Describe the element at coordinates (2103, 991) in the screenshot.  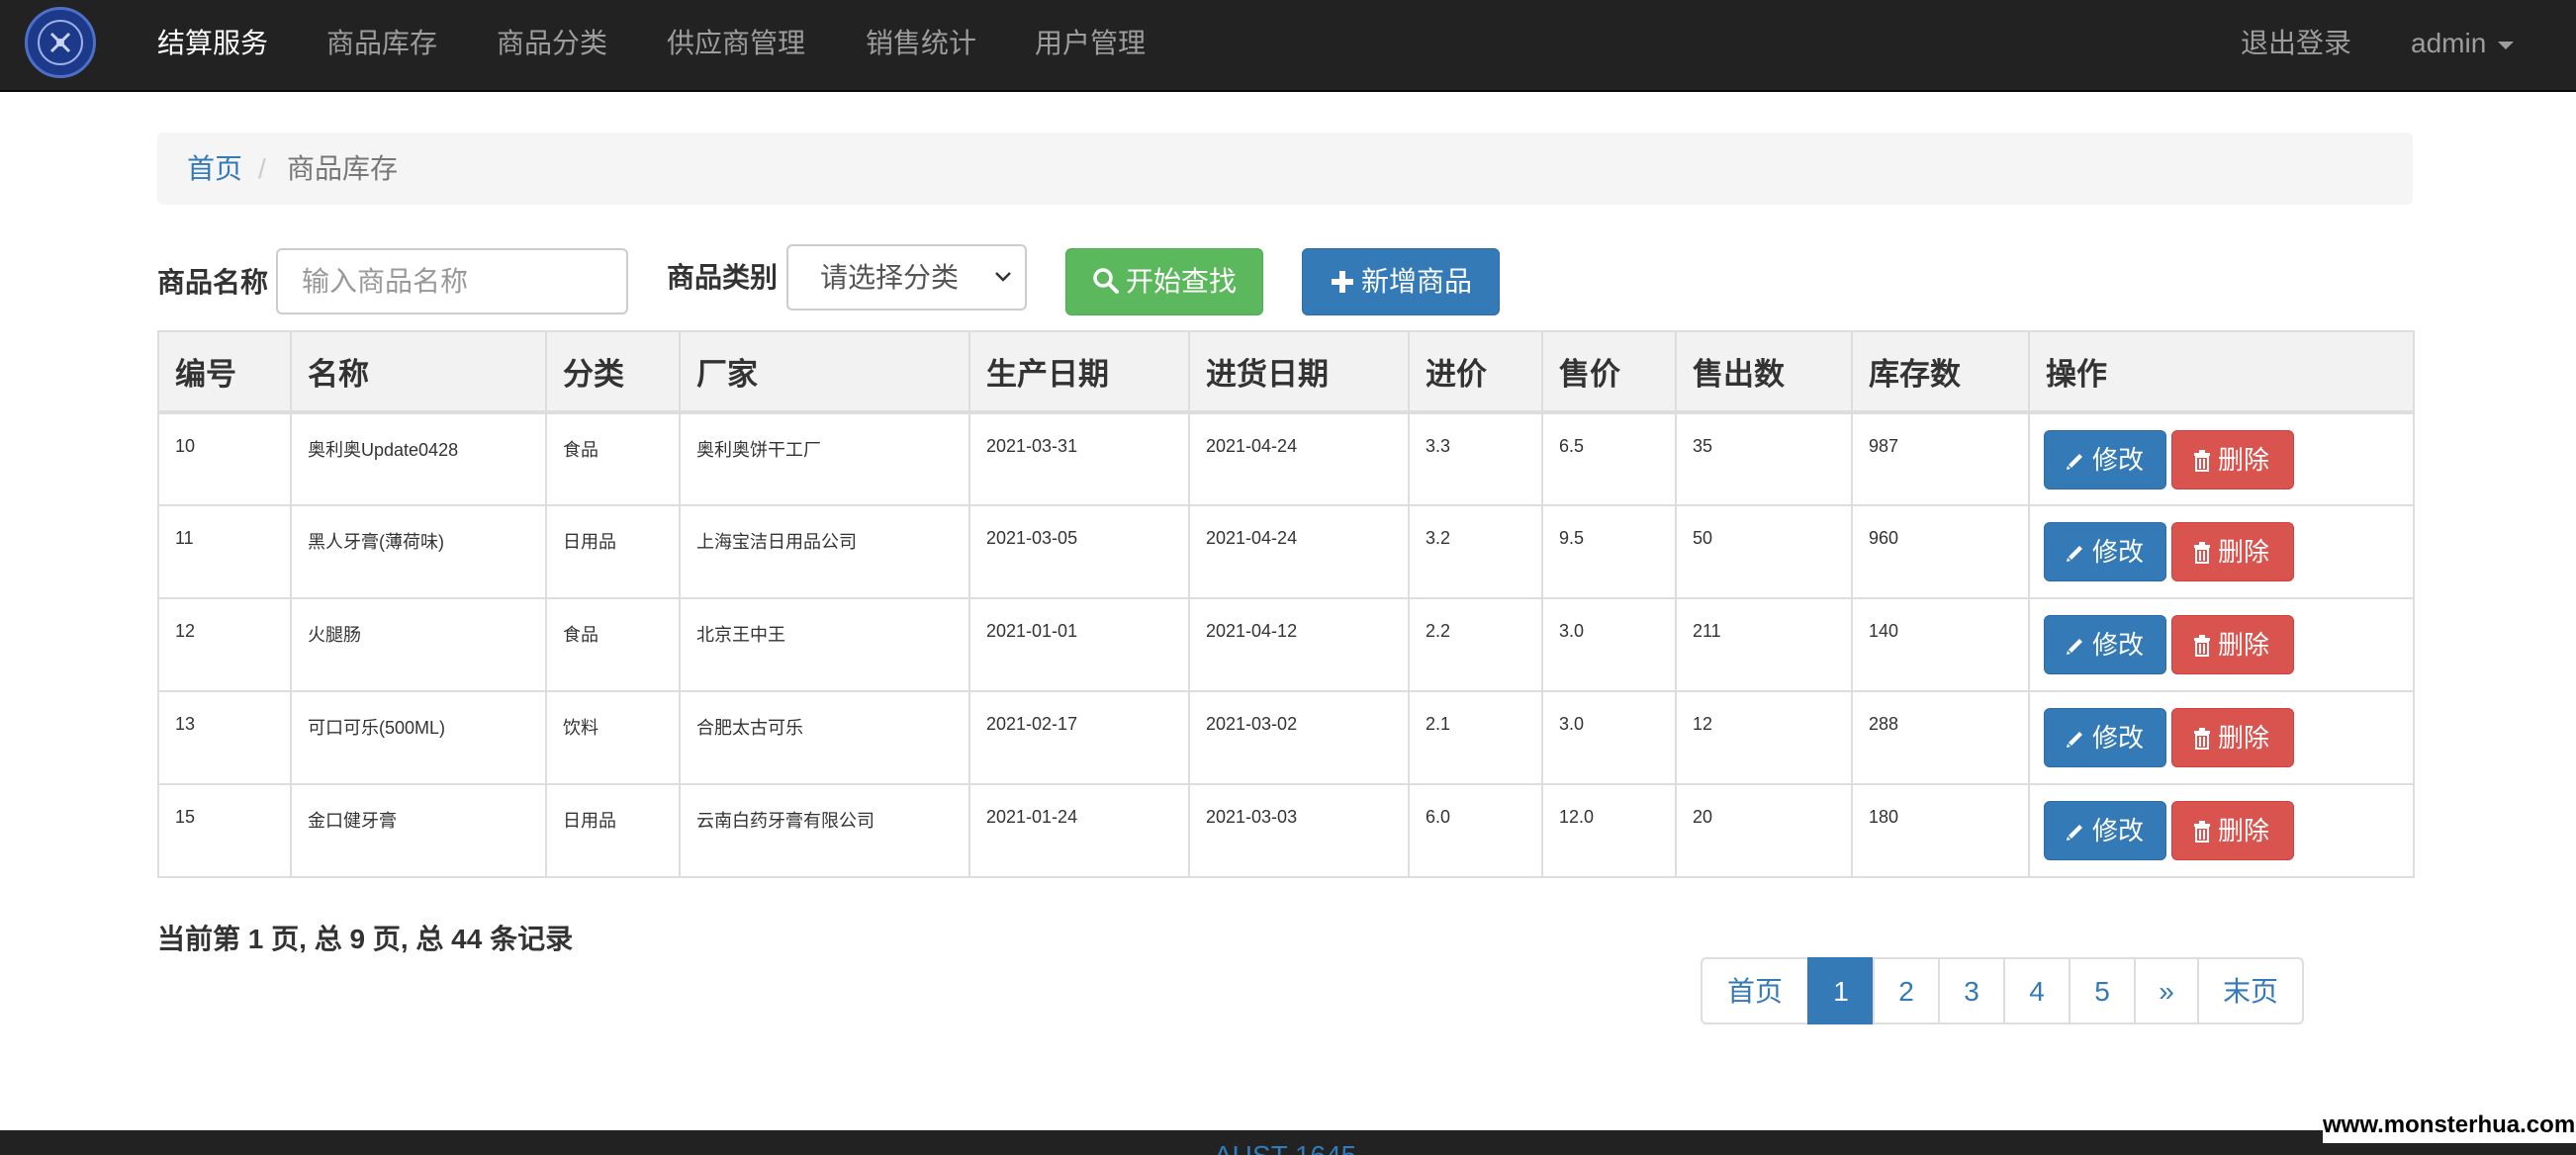
I see `page-5: 5` at that location.